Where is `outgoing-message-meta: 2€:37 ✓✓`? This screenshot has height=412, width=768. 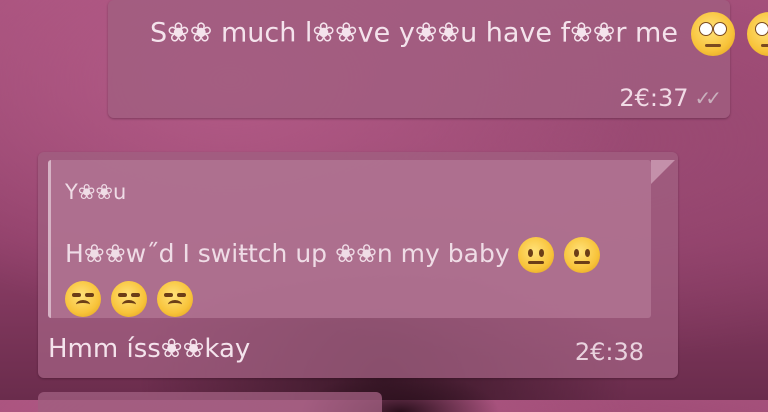
outgoing-message-meta: 2€:37 ✓✓ is located at coordinates (670, 98).